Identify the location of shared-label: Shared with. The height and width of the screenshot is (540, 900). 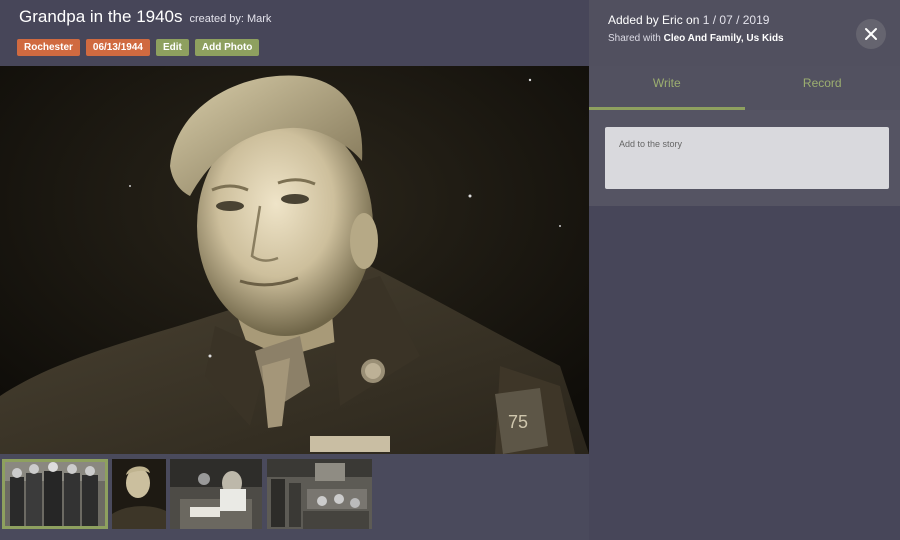
(634, 38).